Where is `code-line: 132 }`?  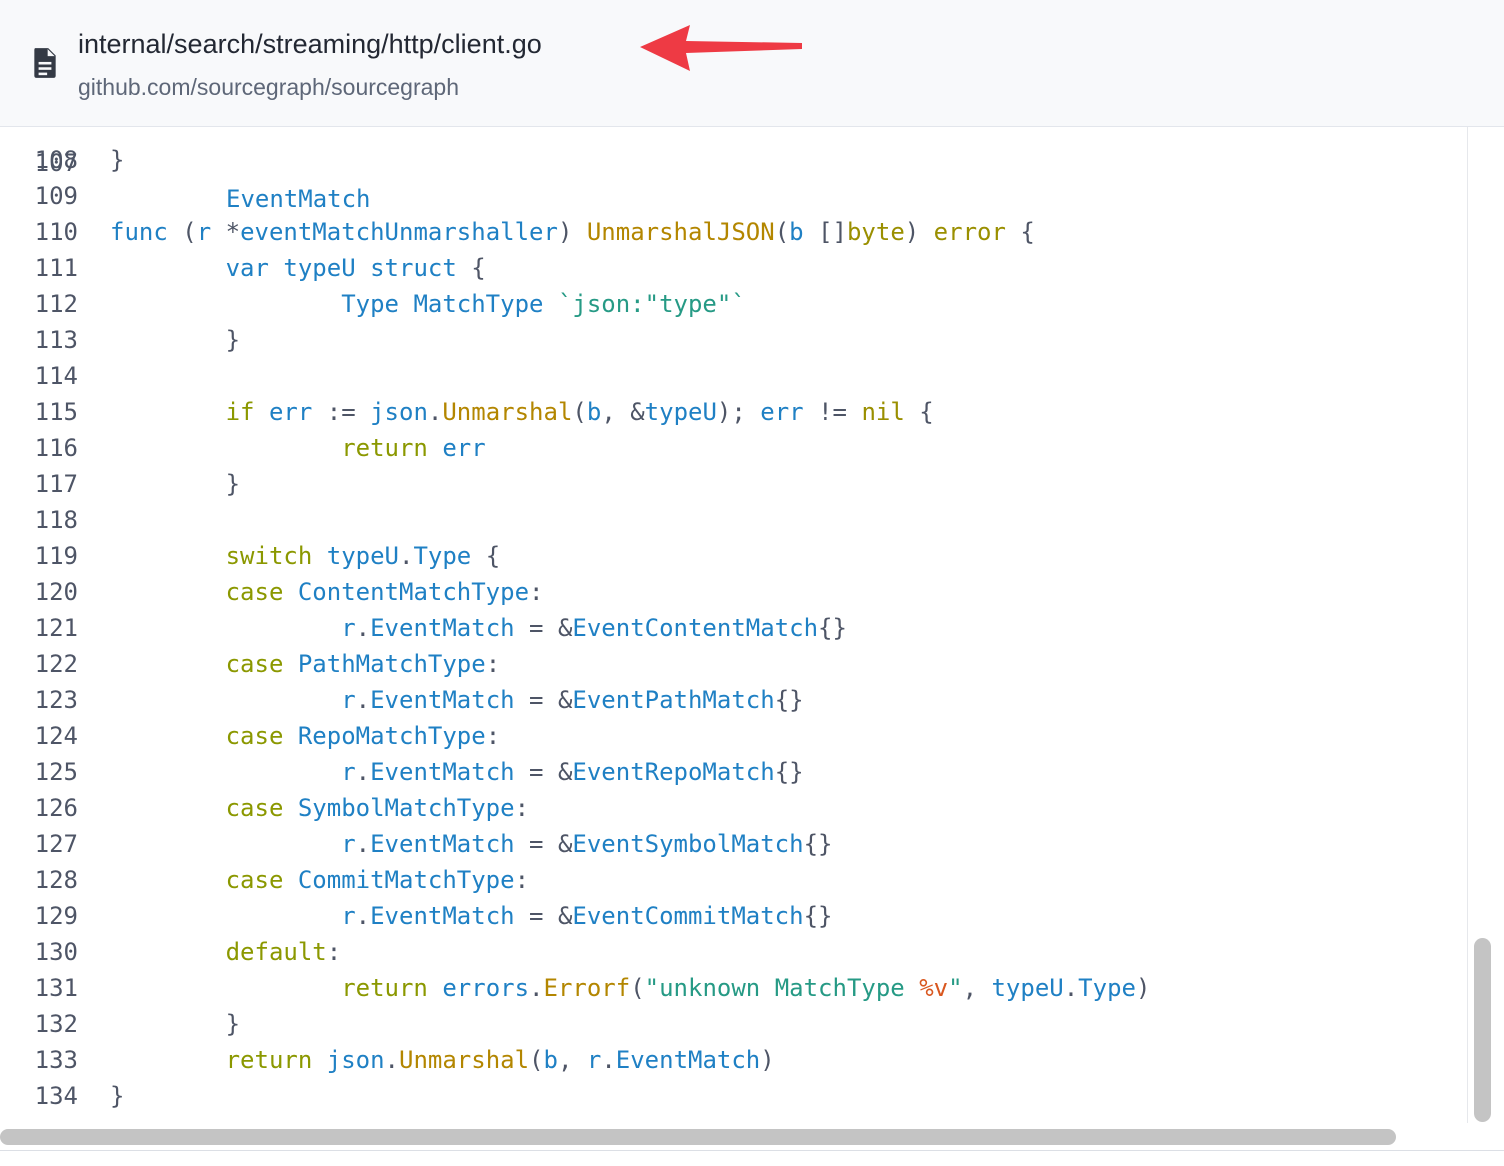
code-line: 132 } is located at coordinates (730, 1024).